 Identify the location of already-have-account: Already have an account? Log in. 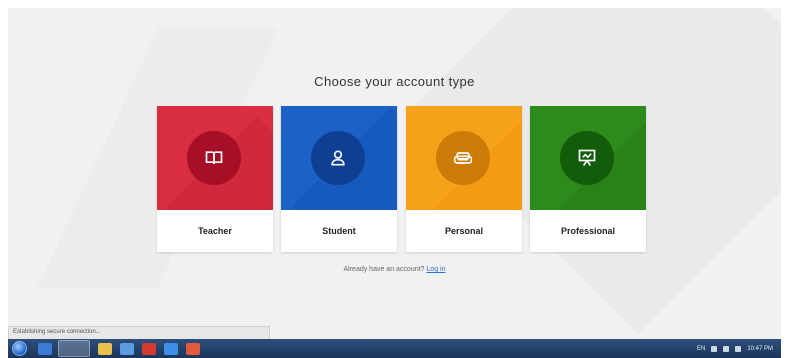
(394, 269).